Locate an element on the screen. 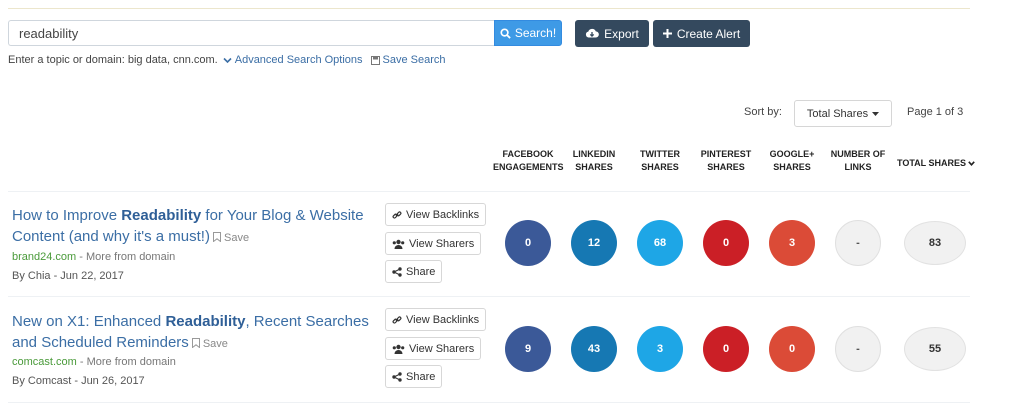 The width and height of the screenshot is (1024, 417). total-shares-oval: 83 is located at coordinates (935, 243).